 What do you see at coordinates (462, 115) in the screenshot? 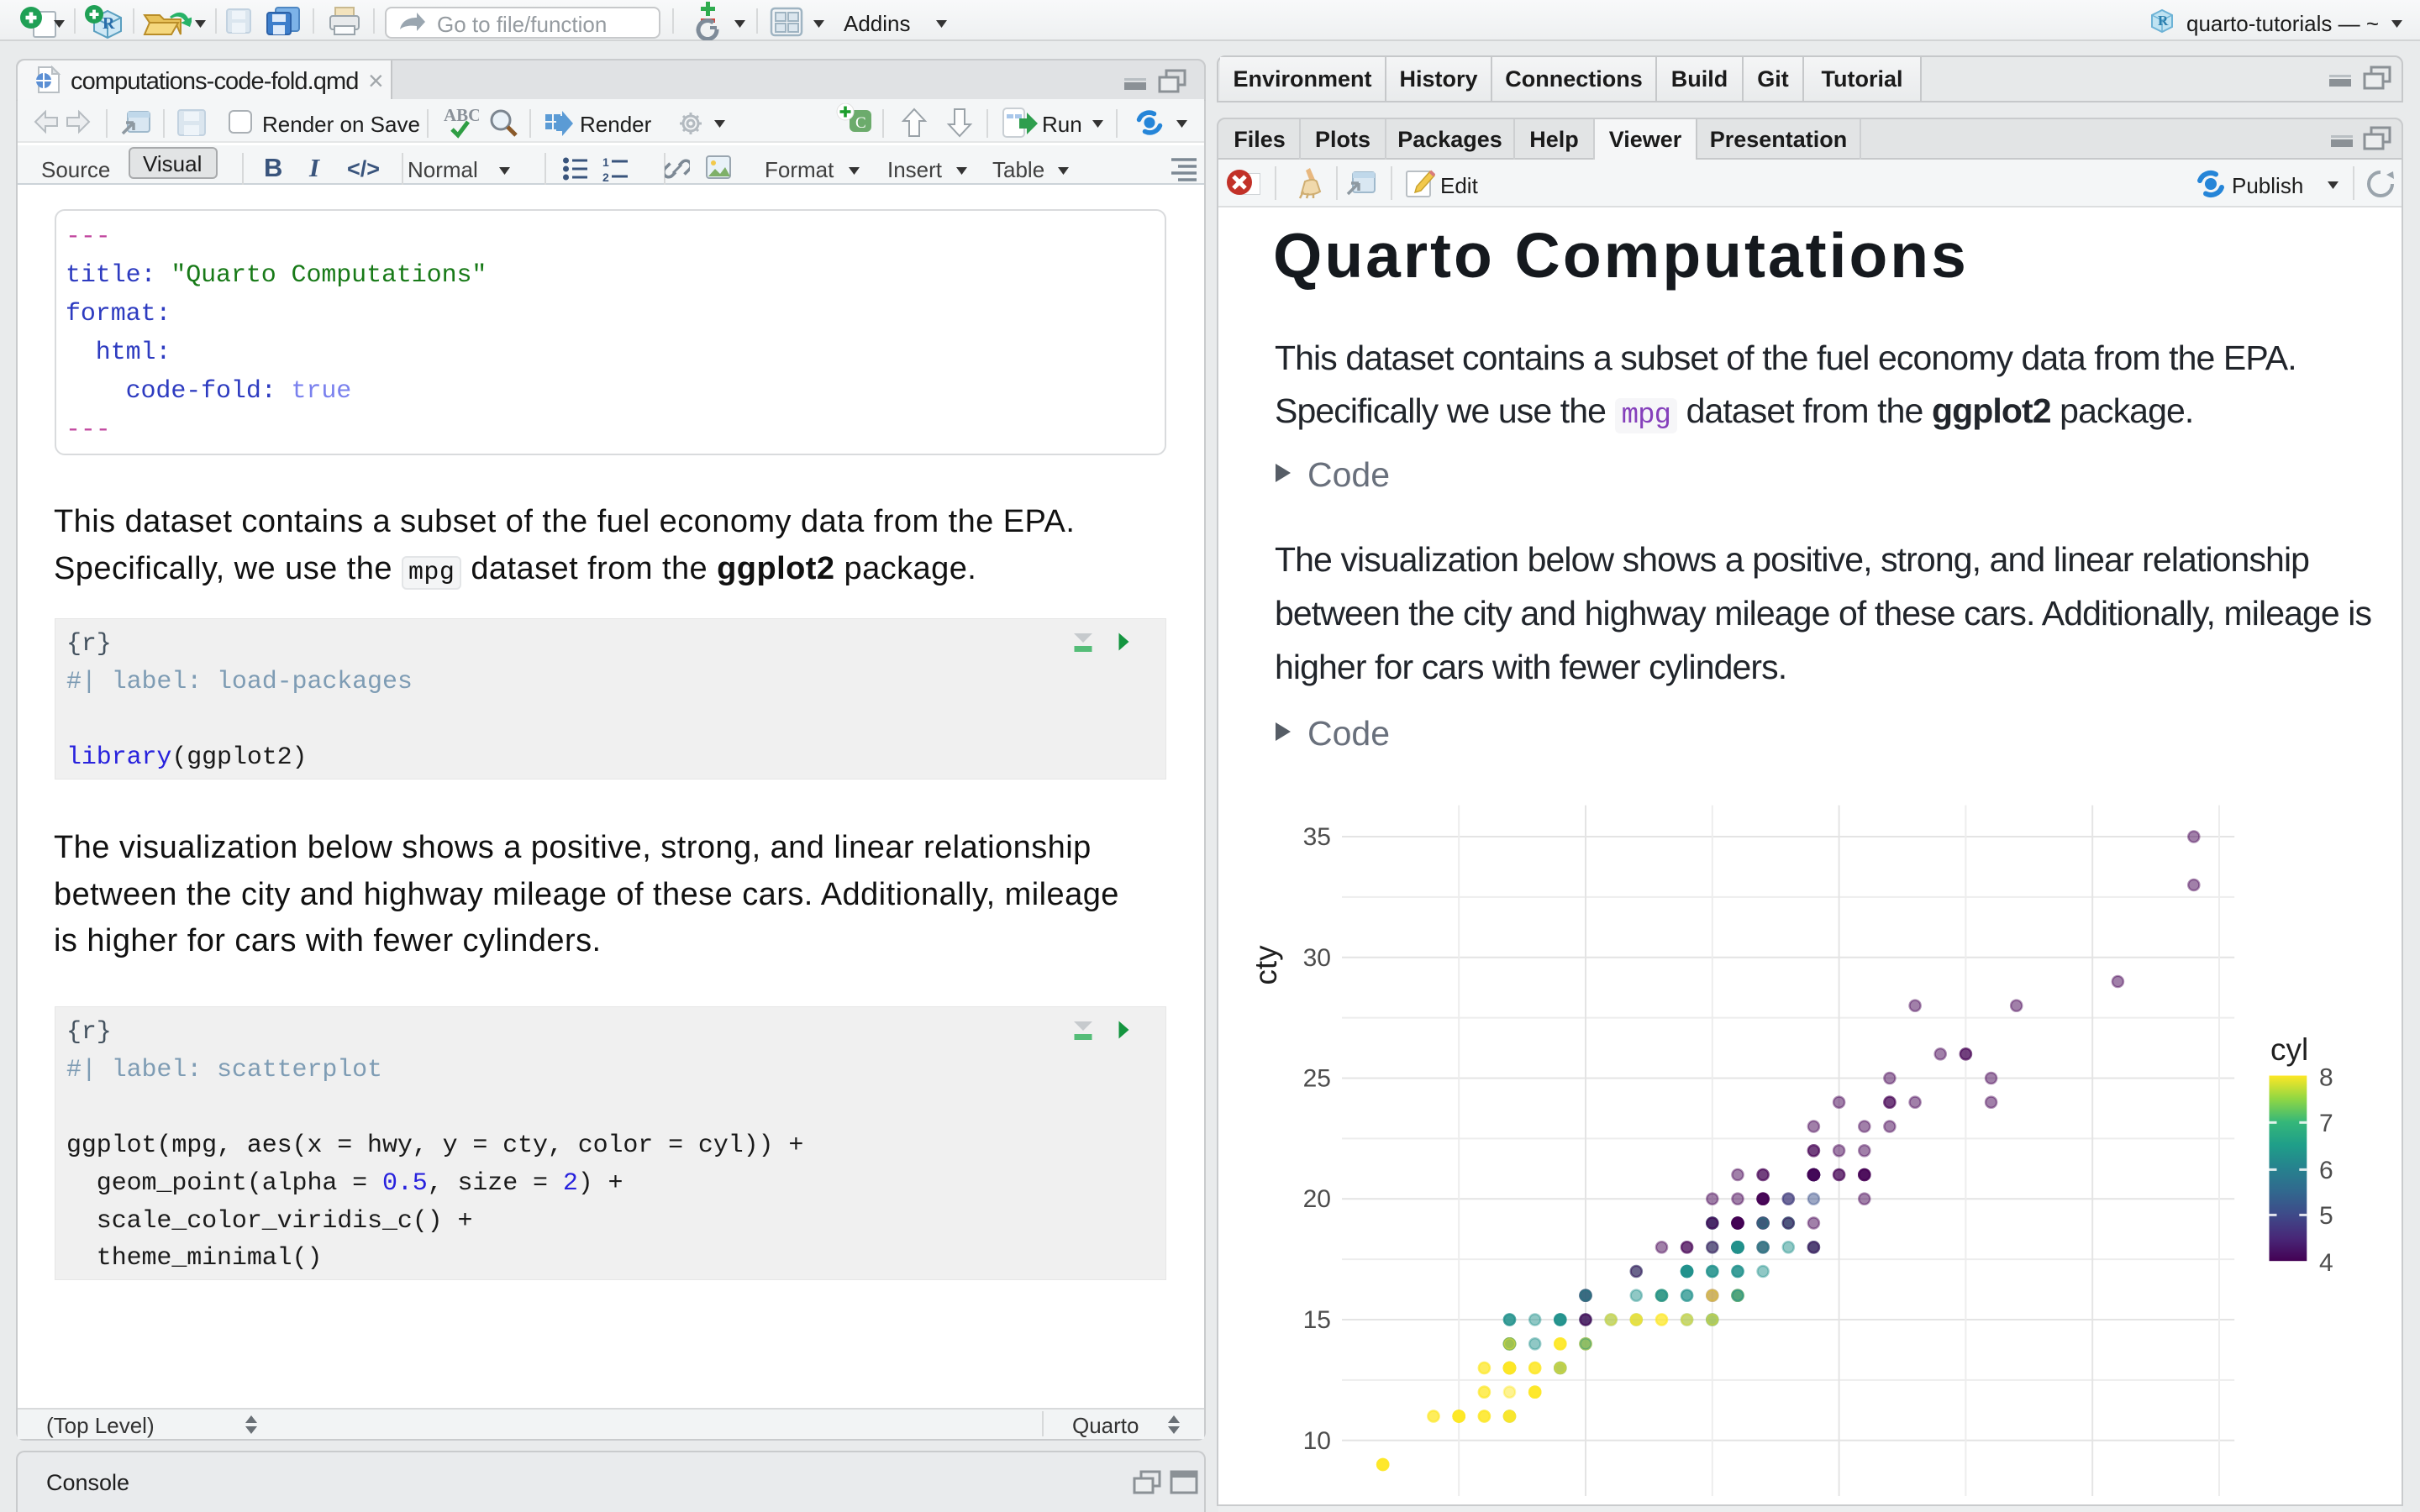
I see `svg-text: ABC` at bounding box center [462, 115].